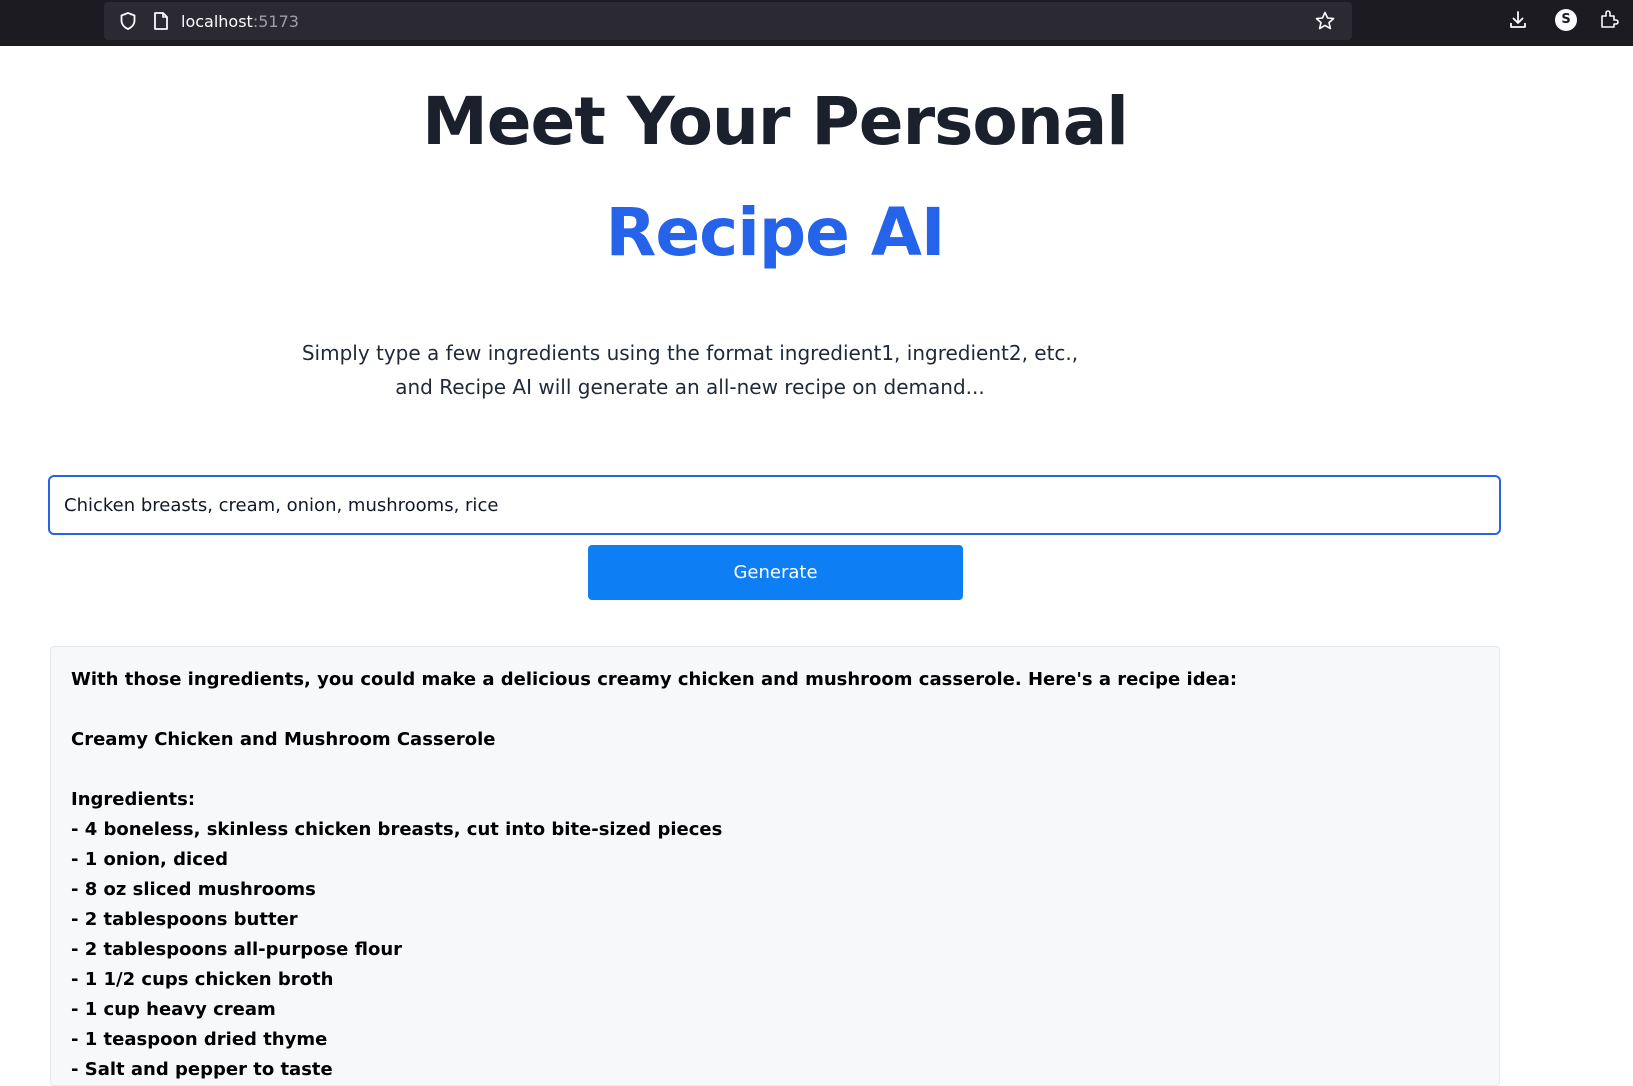 Image resolution: width=1633 pixels, height=1086 pixels. Describe the element at coordinates (161, 21) in the screenshot. I see `page-icon` at that location.